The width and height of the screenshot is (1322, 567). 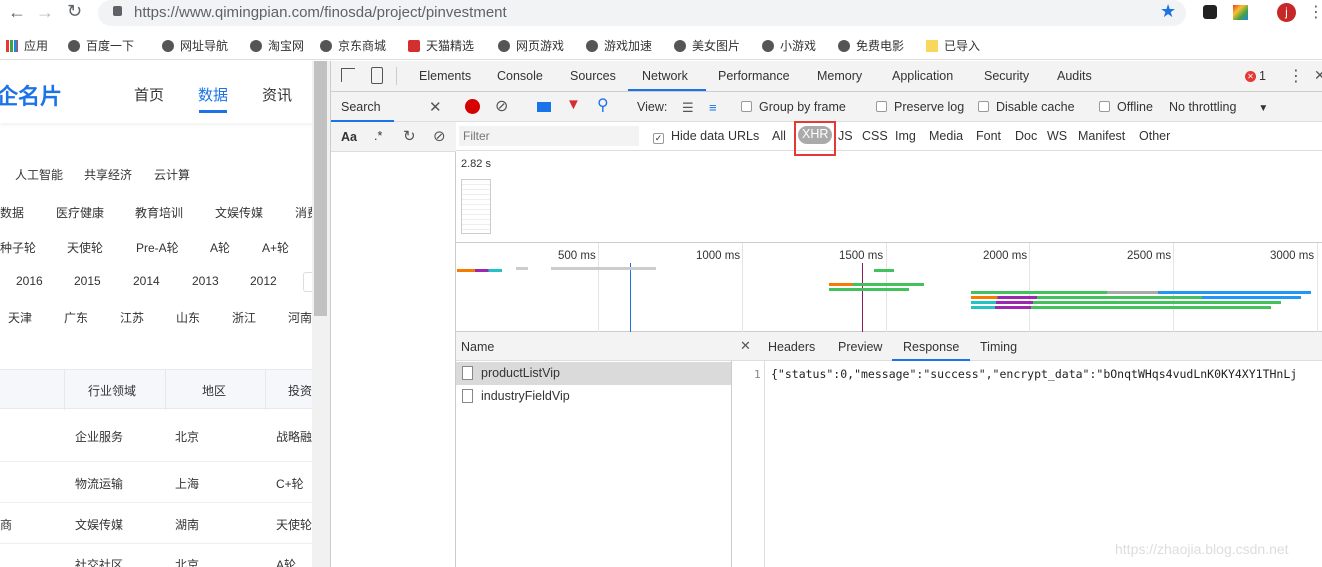 What do you see at coordinates (275, 247) in the screenshot?
I see `round: A+轮` at bounding box center [275, 247].